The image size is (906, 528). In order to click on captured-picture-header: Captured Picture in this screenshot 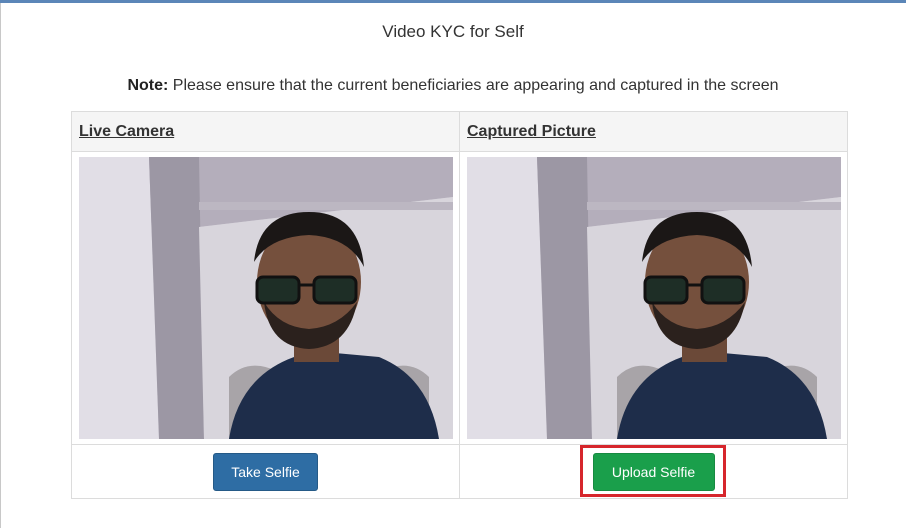, I will do `click(653, 131)`.